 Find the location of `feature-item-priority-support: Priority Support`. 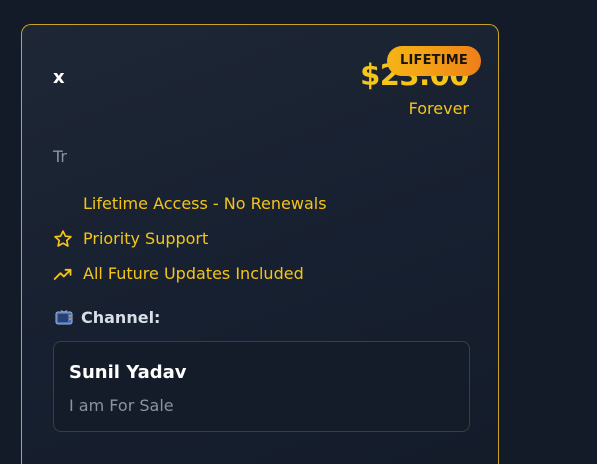

feature-item-priority-support: Priority Support is located at coordinates (130, 239).